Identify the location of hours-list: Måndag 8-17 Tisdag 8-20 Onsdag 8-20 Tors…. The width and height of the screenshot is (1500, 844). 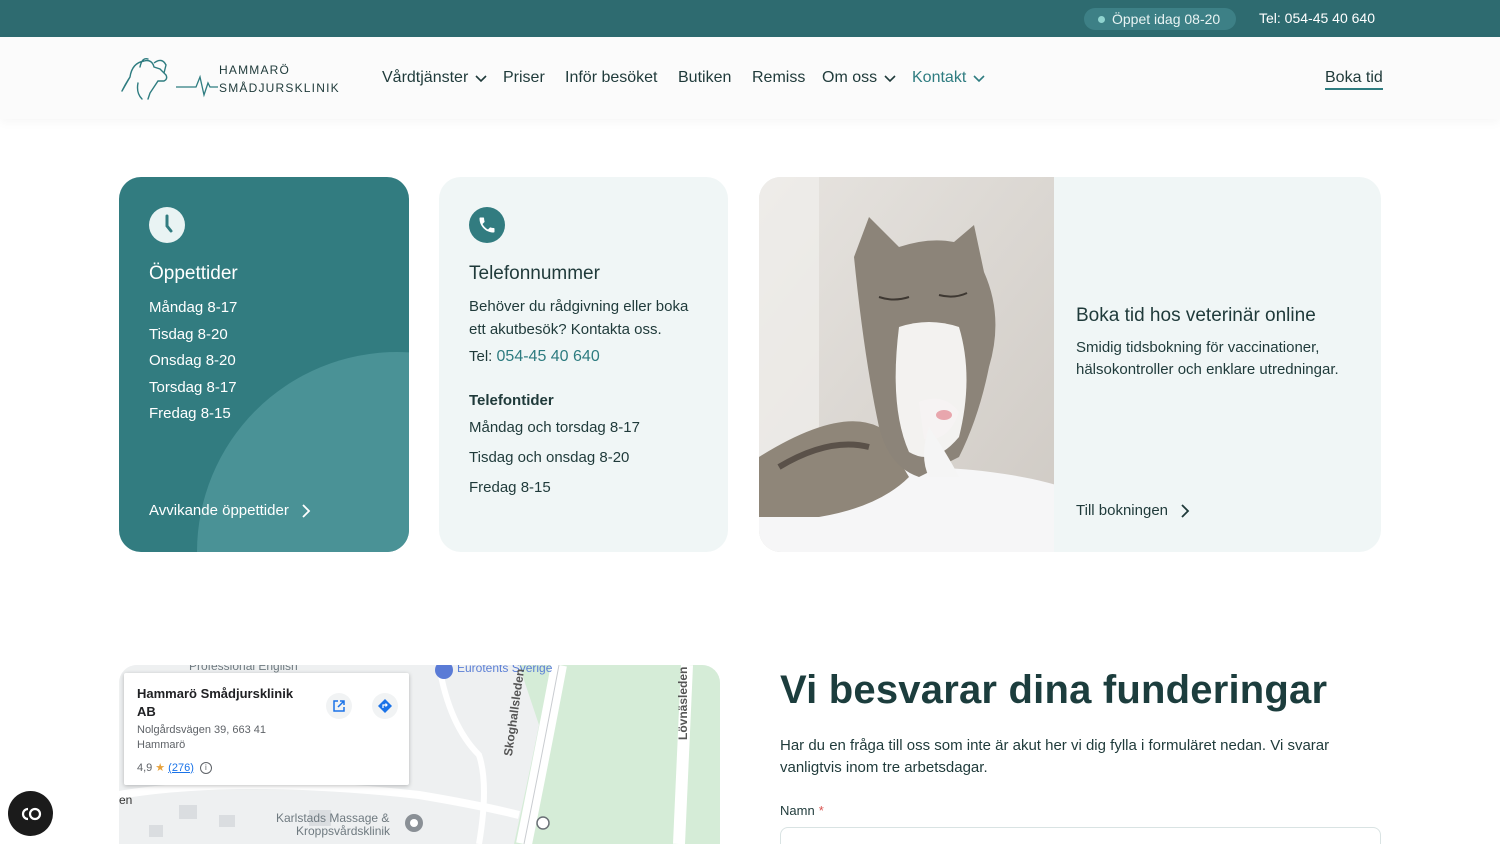
(193, 361).